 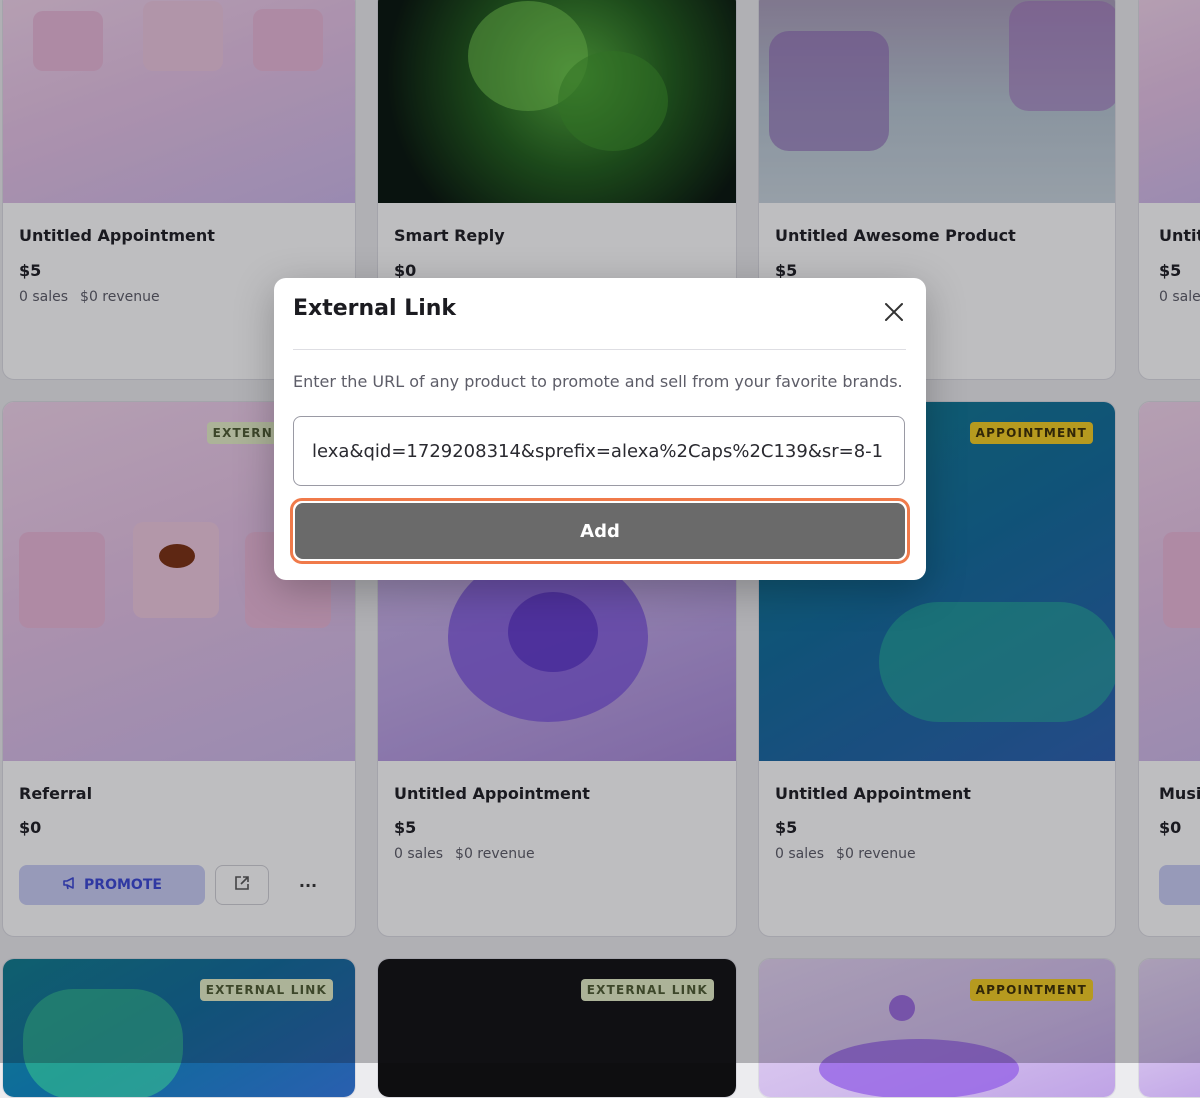 I want to click on close-icon, so click(x=894, y=314).